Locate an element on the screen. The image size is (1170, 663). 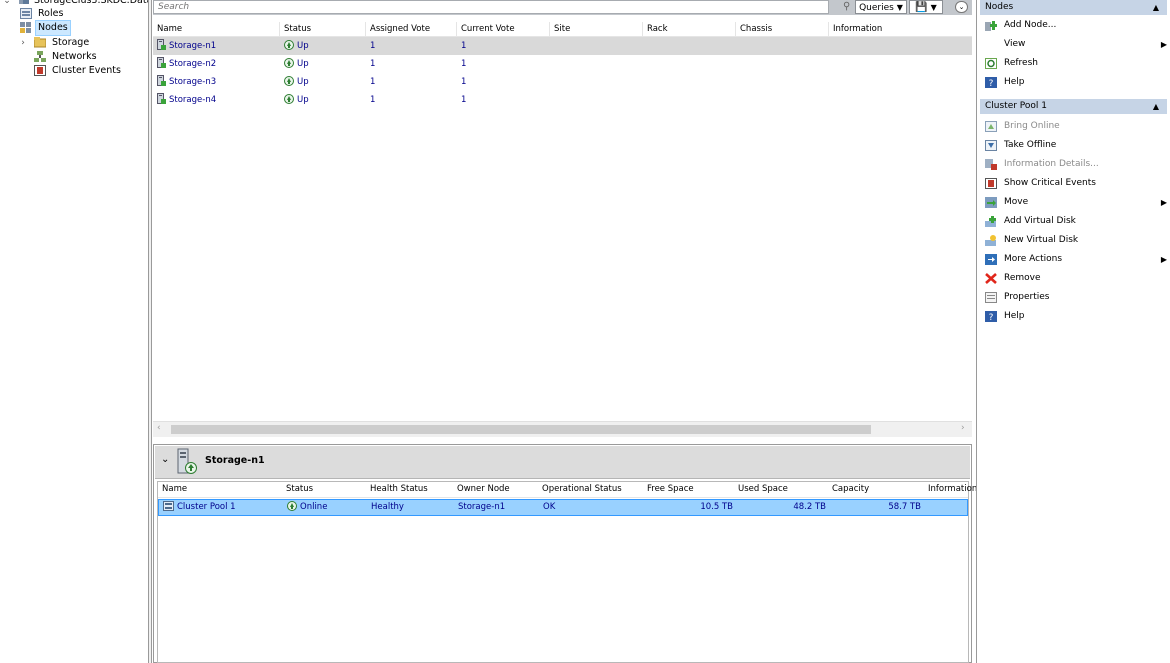
section-title: Cluster Pool 1 is located at coordinates (1016, 106).